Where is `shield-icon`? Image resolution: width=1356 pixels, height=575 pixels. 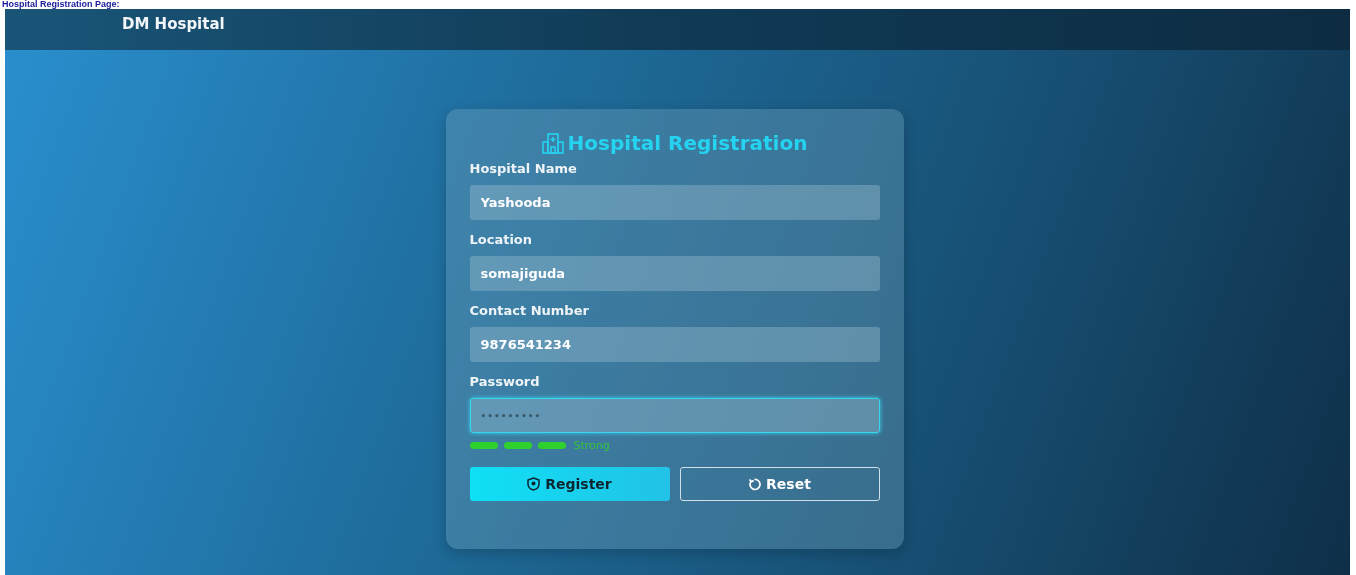 shield-icon is located at coordinates (534, 484).